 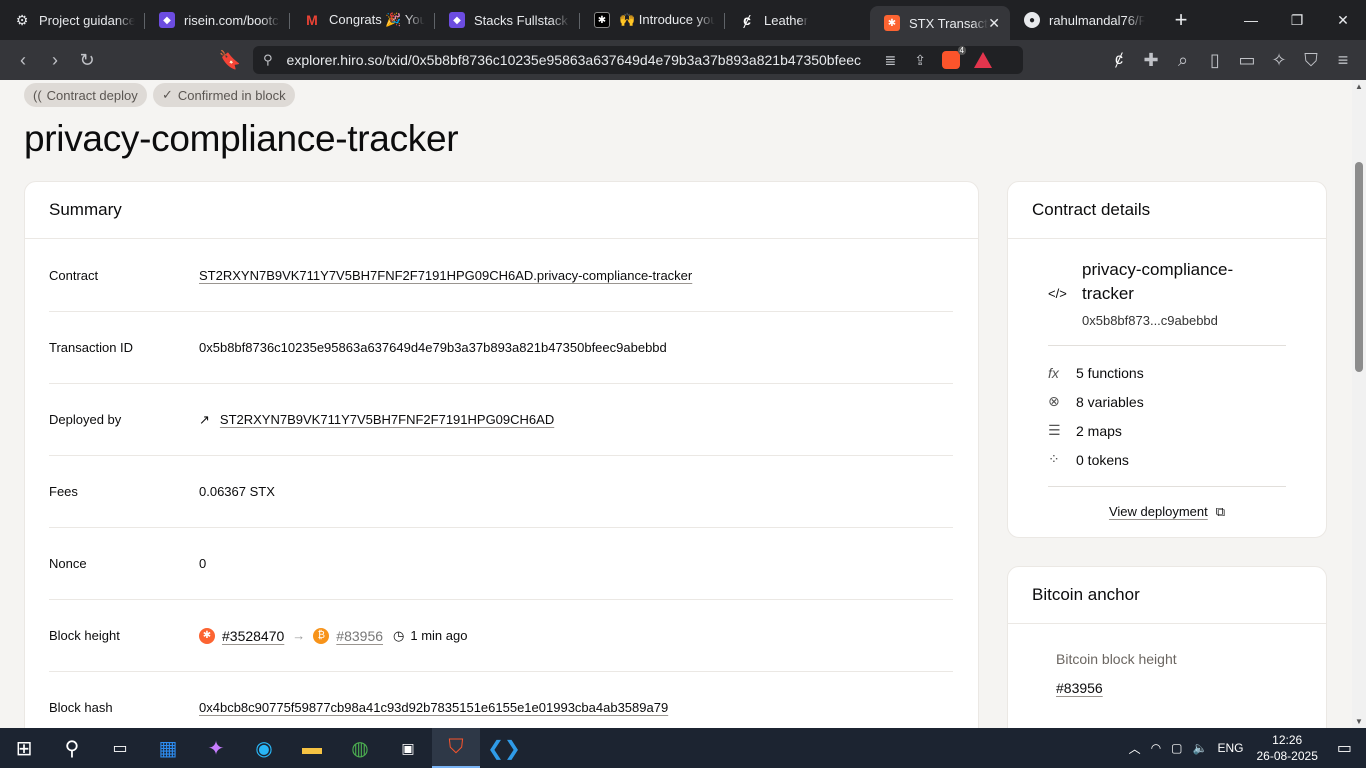 What do you see at coordinates (1096, 430) in the screenshot?
I see `maps-stat: ☰ 2 maps` at bounding box center [1096, 430].